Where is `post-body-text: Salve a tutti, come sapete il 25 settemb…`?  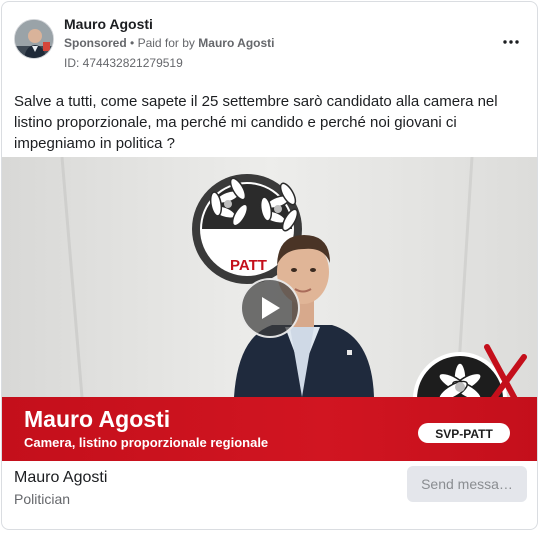 post-body-text: Salve a tutti, come sapete il 25 settemb… is located at coordinates (256, 122).